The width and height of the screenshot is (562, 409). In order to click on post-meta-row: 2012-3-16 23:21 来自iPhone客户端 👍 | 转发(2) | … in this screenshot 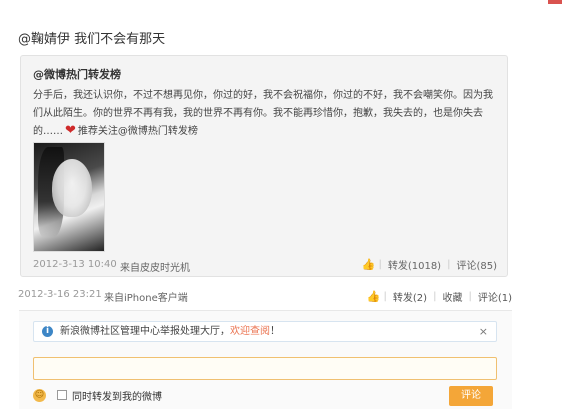, I will do `click(265, 297)`.